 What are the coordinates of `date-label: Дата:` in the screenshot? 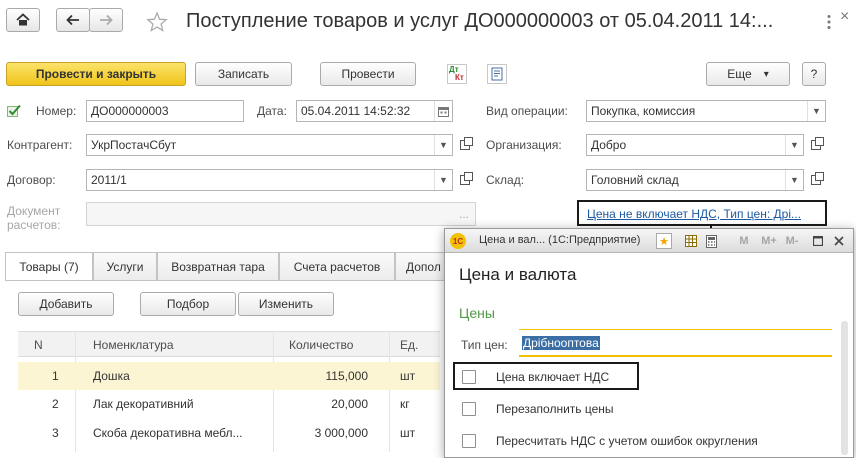 It's located at (272, 111).